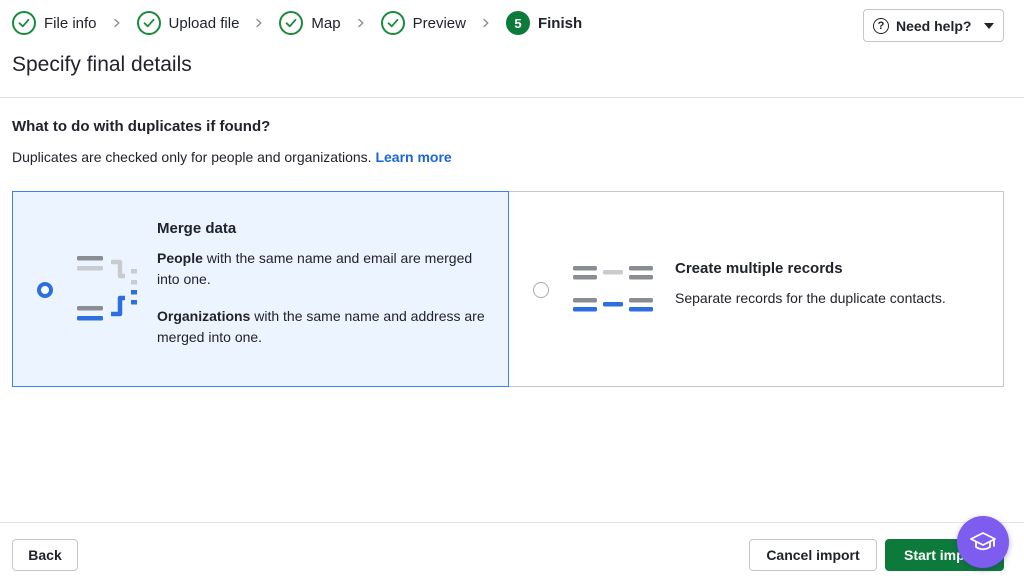 This screenshot has height=583, width=1024. Describe the element at coordinates (180, 258) in the screenshot. I see `merge-people-strong: People` at that location.